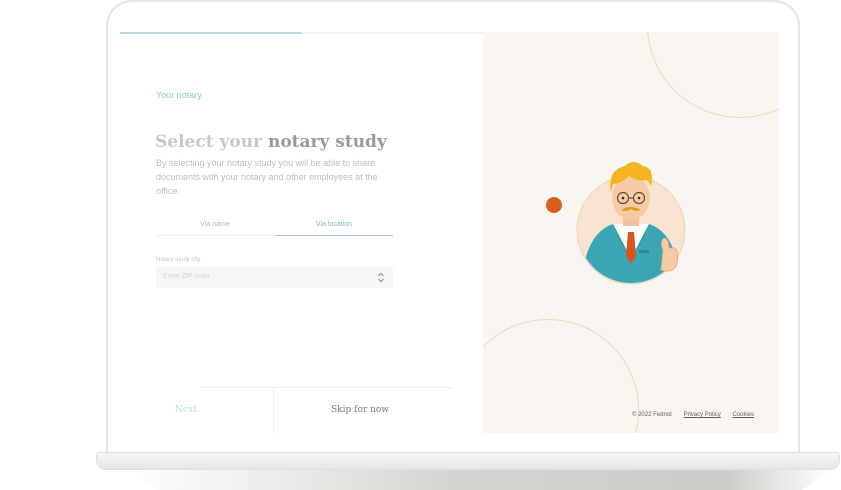  I want to click on skip-button: Skip for now, so click(360, 410).